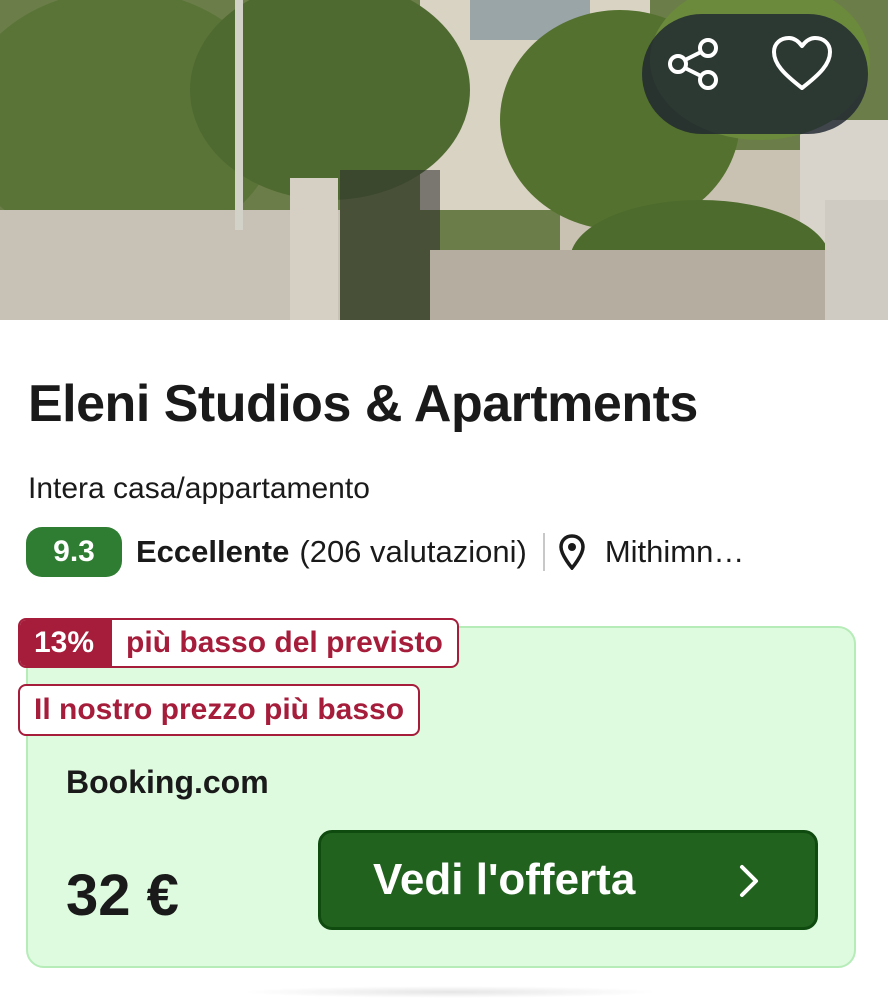 This screenshot has width=888, height=998. What do you see at coordinates (284, 642) in the screenshot?
I see `deal-text: più basso del previsto` at bounding box center [284, 642].